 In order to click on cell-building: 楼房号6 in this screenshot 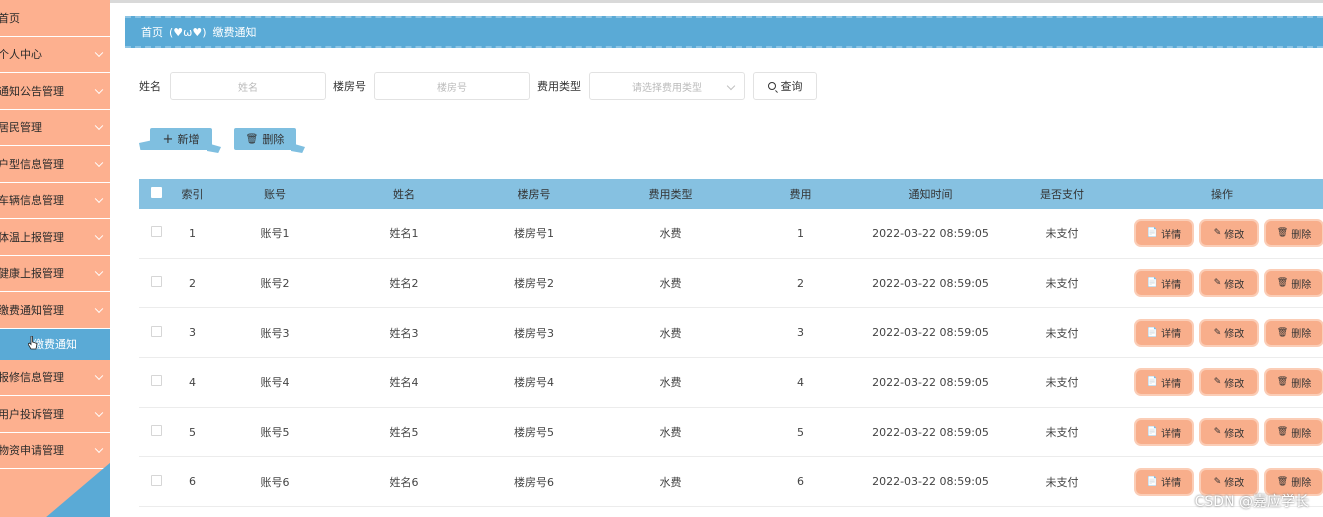, I will do `click(534, 482)`.